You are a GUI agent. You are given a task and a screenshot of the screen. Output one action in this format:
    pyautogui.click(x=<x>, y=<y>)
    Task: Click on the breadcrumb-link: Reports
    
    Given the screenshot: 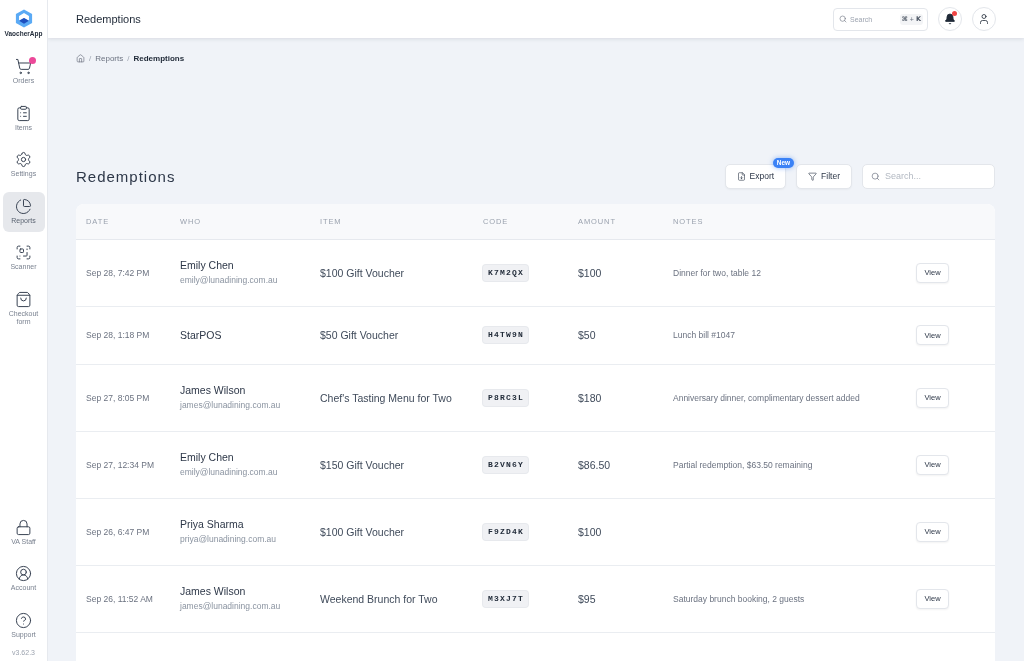 What is the action you would take?
    pyautogui.click(x=109, y=58)
    